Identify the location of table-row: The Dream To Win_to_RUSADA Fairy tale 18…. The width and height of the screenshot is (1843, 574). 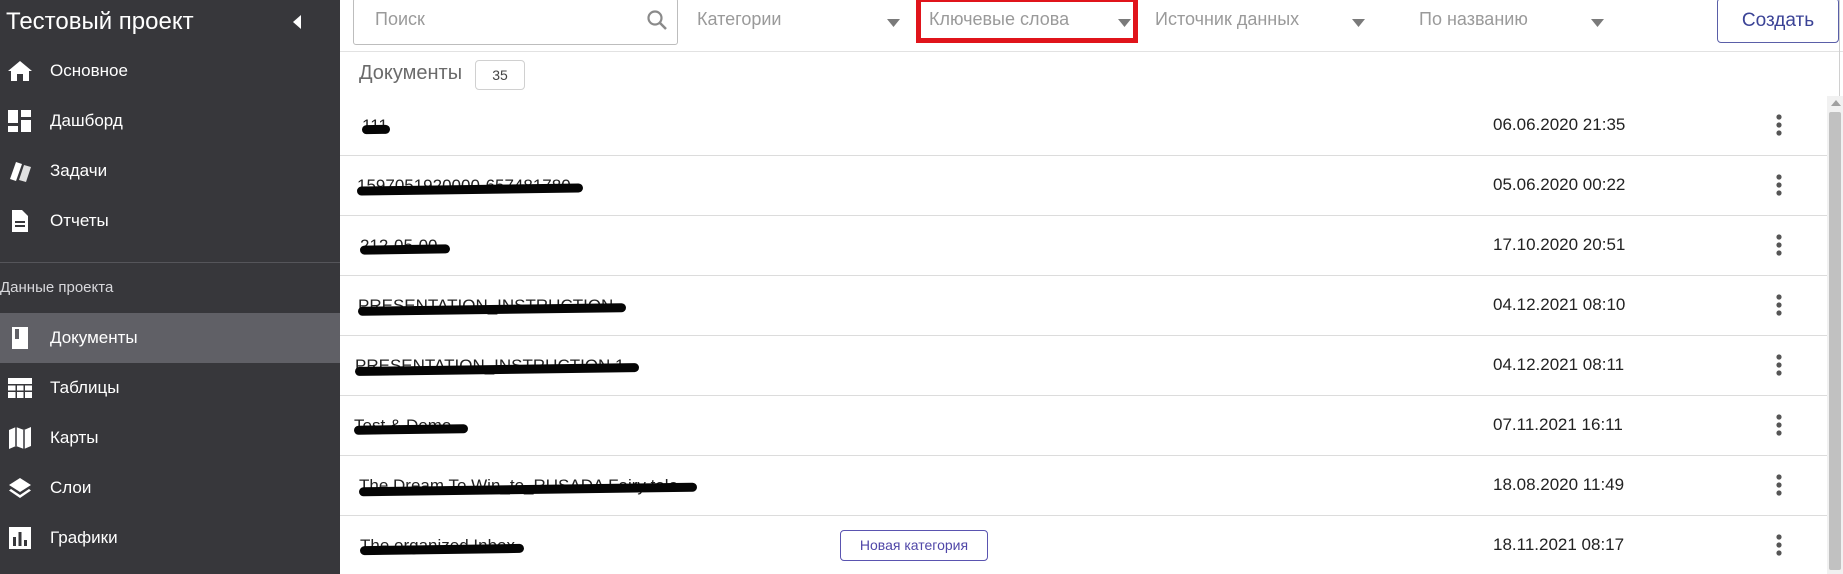
(1083, 486).